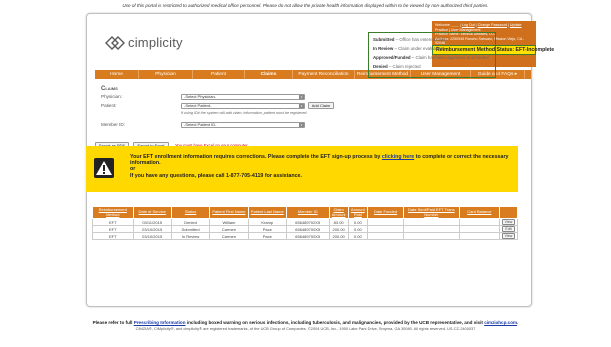  Describe the element at coordinates (152, 222) in the screenshot. I see `cell-date: 03/11/2015` at that location.